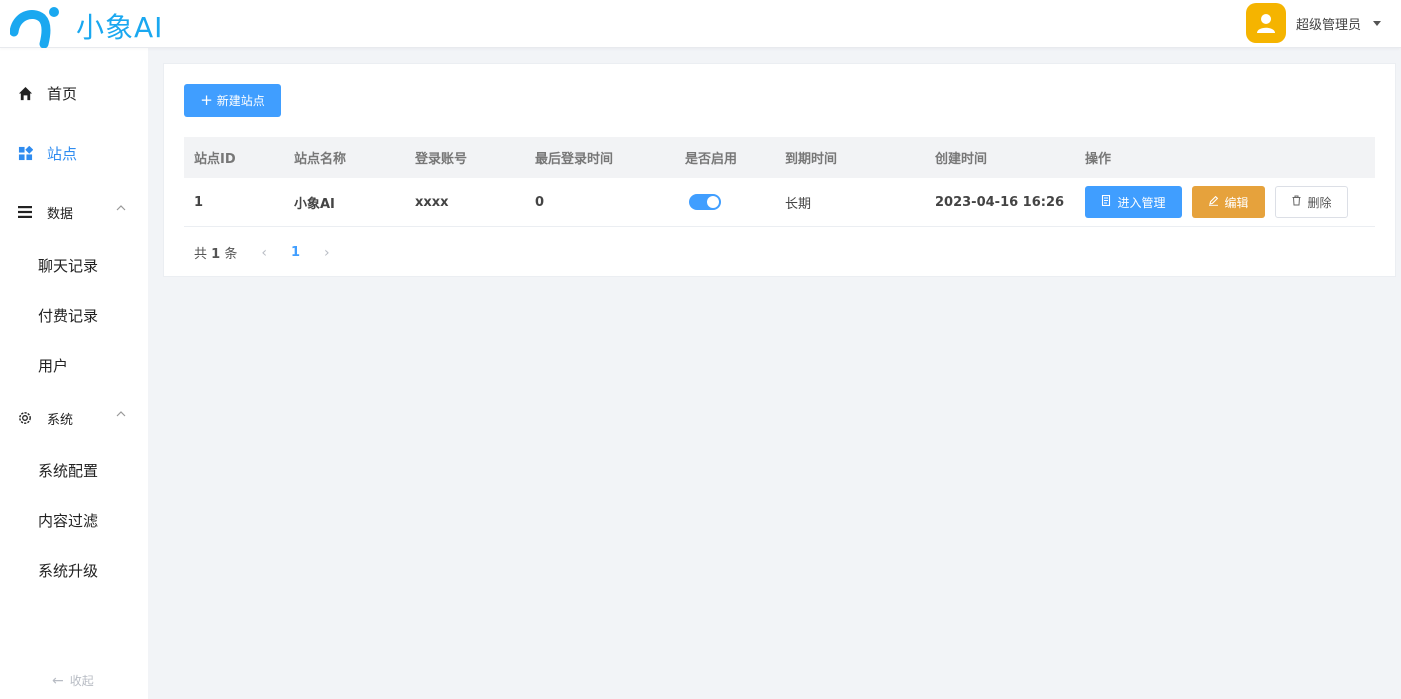  I want to click on gear-icon, so click(25, 418).